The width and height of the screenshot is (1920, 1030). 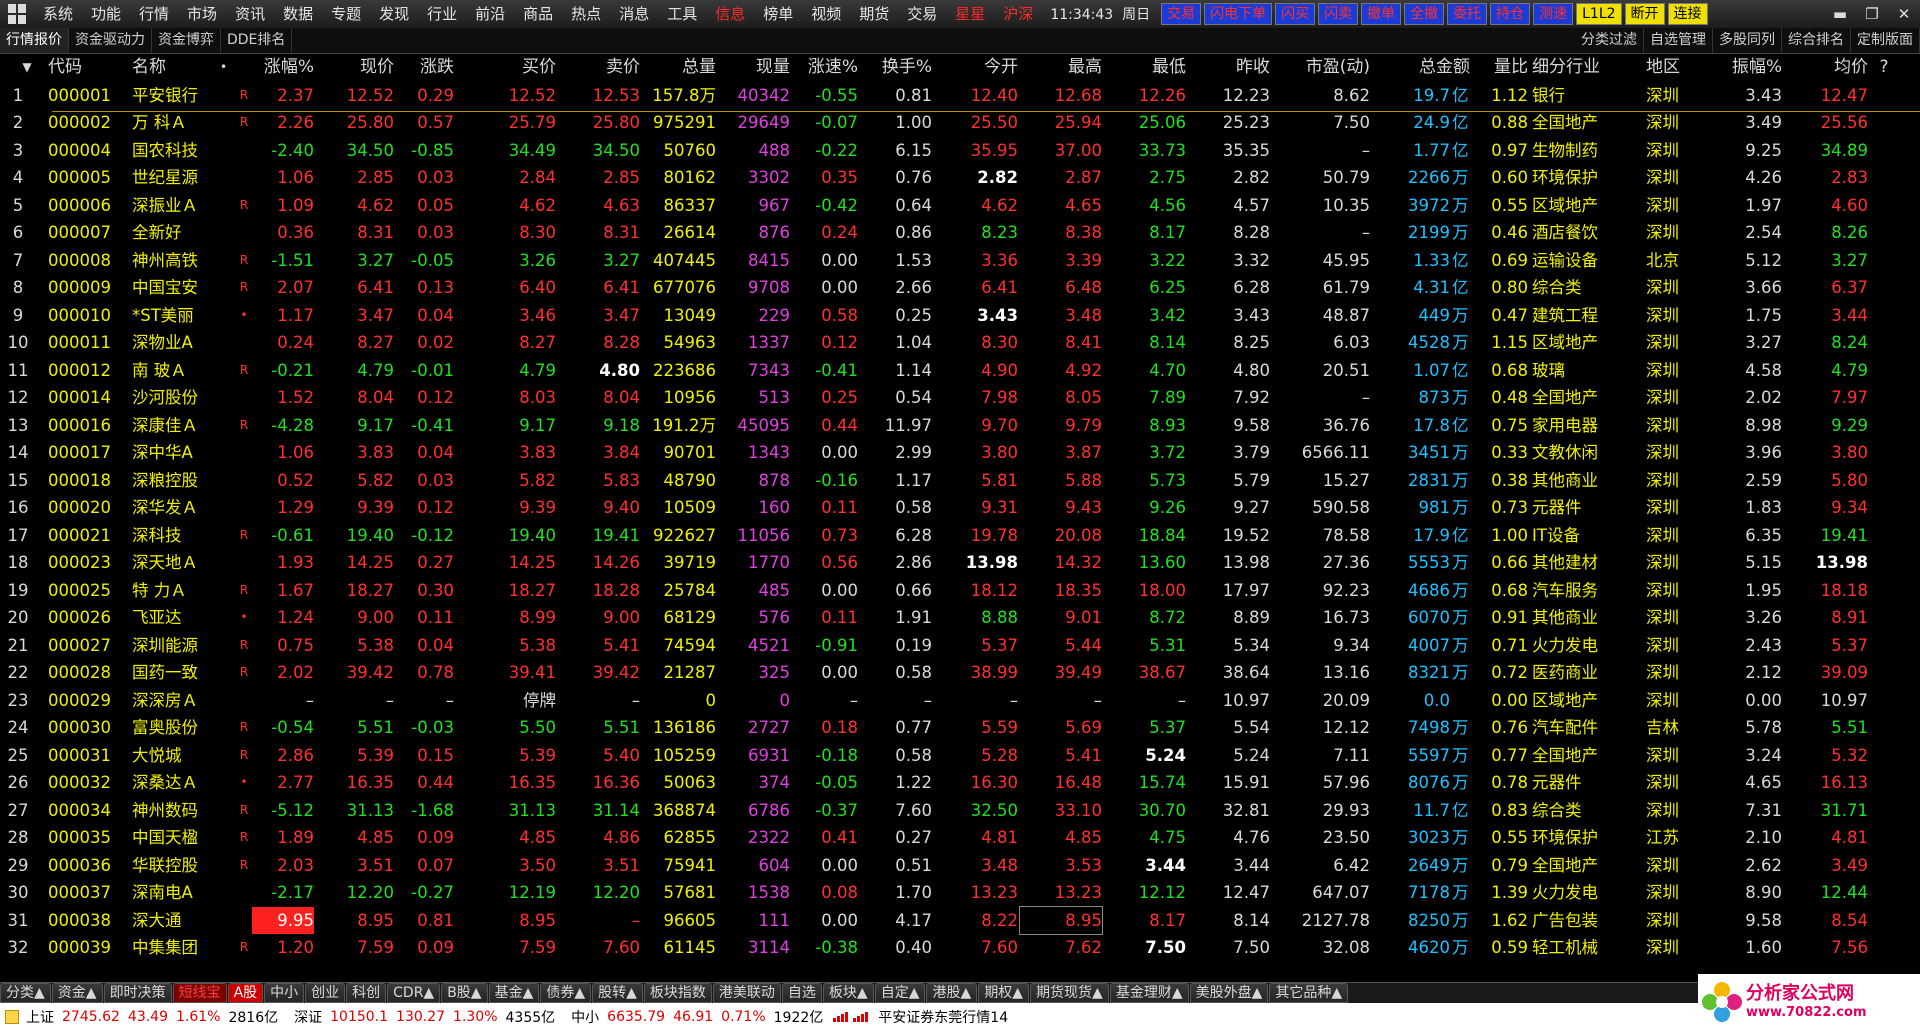 What do you see at coordinates (25, 993) in the screenshot?
I see `bottom-tab: 分类▲` at bounding box center [25, 993].